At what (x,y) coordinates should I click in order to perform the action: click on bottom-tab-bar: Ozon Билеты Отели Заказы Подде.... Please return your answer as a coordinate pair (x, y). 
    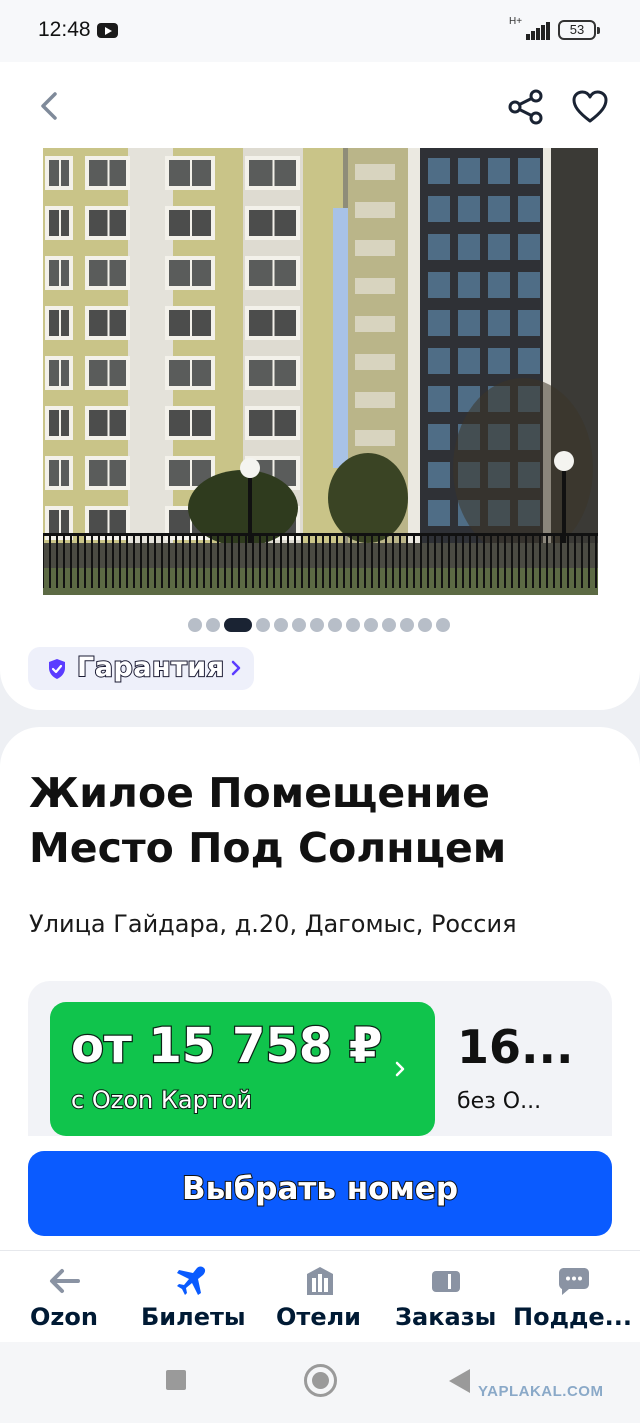
    Looking at the image, I should click on (320, 1296).